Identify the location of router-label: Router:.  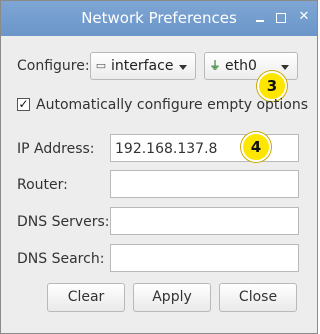
(42, 185).